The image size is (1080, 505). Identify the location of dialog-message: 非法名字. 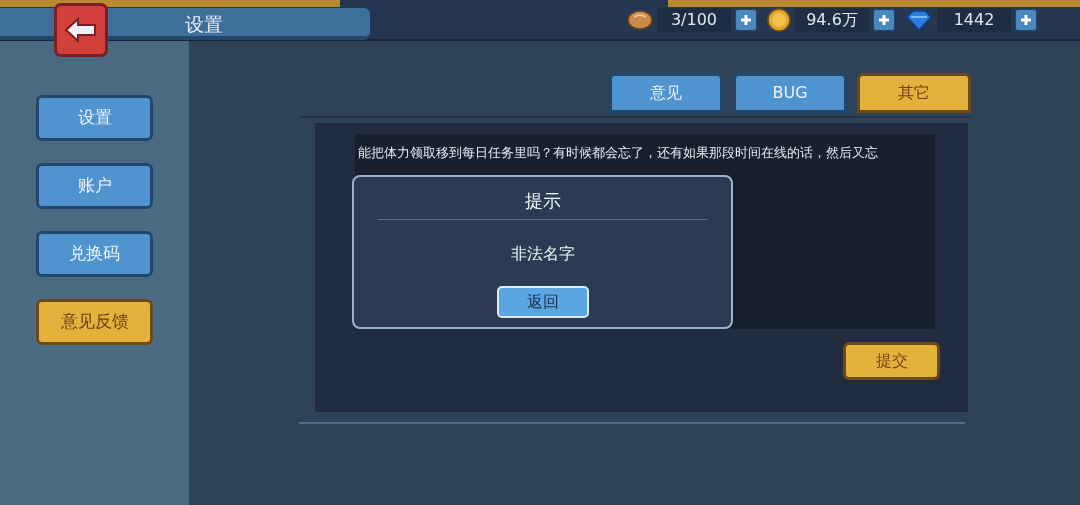
(542, 254).